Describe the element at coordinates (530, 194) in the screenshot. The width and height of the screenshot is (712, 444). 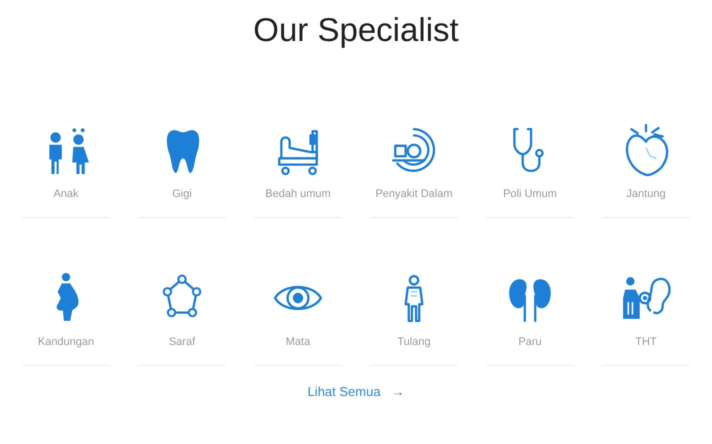
I see `specialist-link: Poli Umum` at that location.